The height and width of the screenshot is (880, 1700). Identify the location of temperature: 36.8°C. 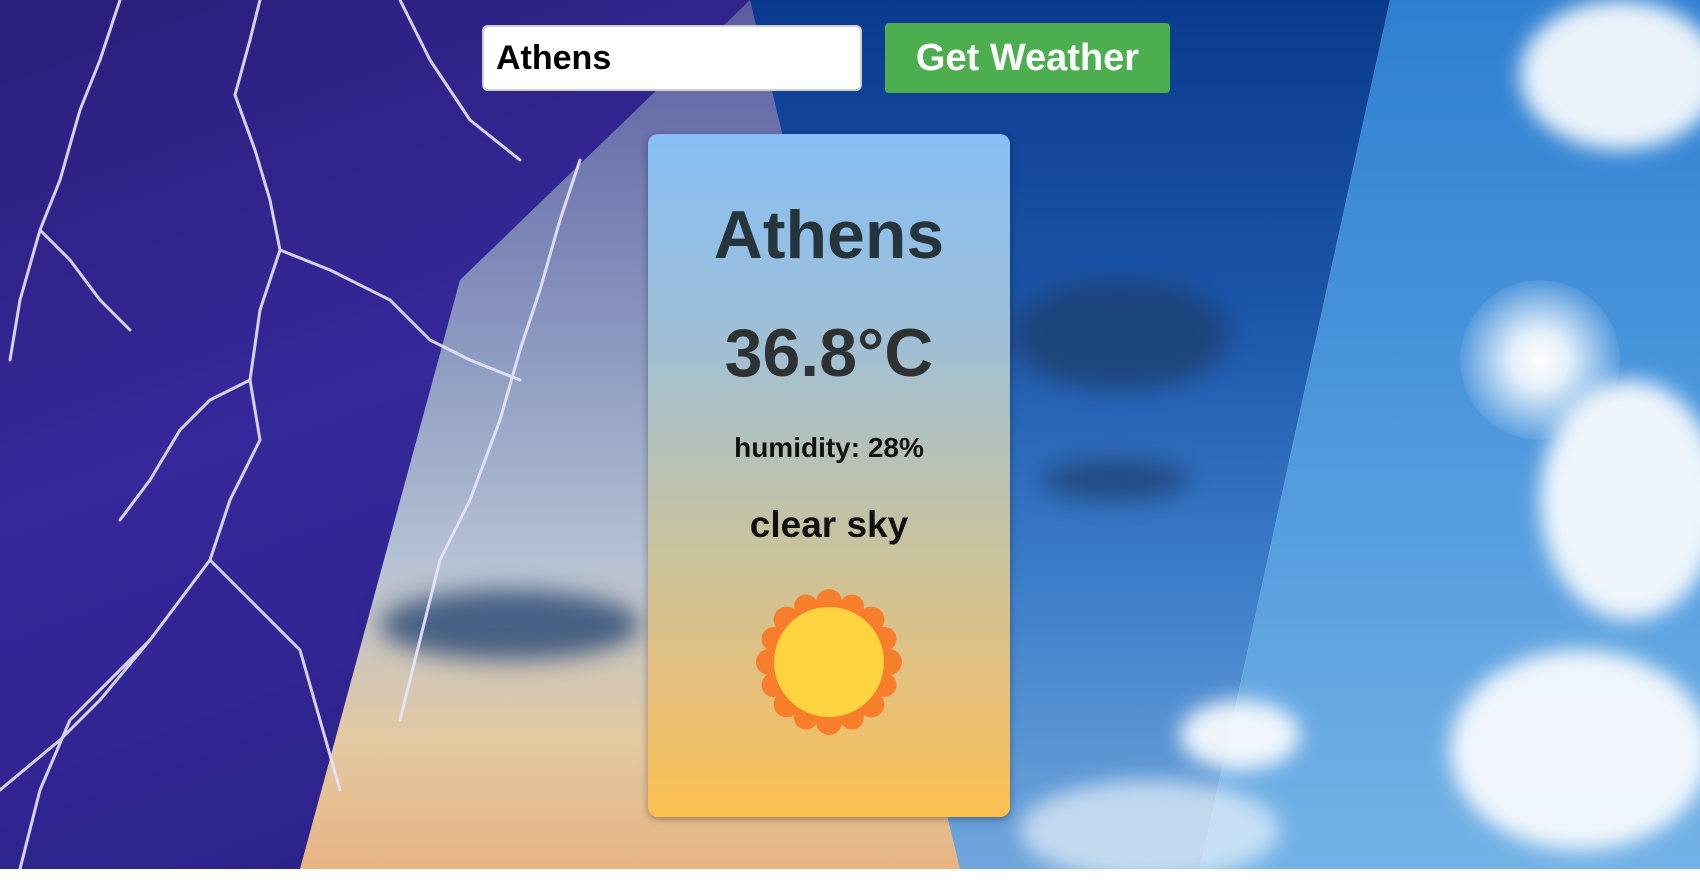
(829, 353).